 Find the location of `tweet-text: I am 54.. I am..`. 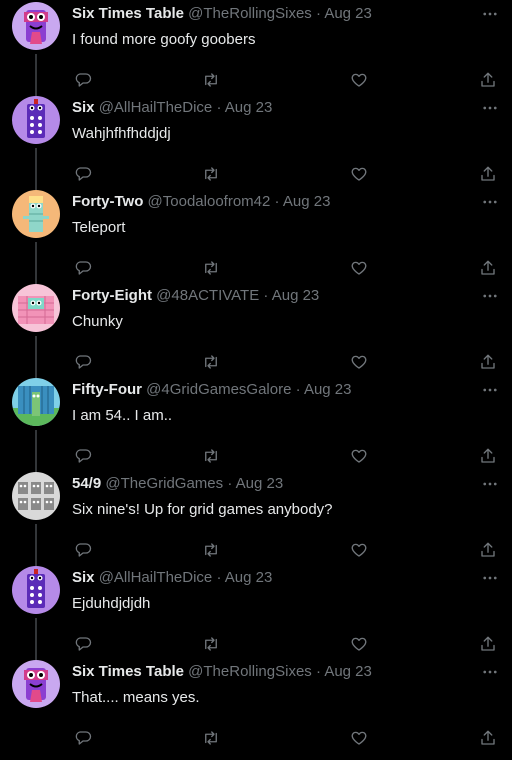

tweet-text: I am 54.. I am.. is located at coordinates (122, 415).